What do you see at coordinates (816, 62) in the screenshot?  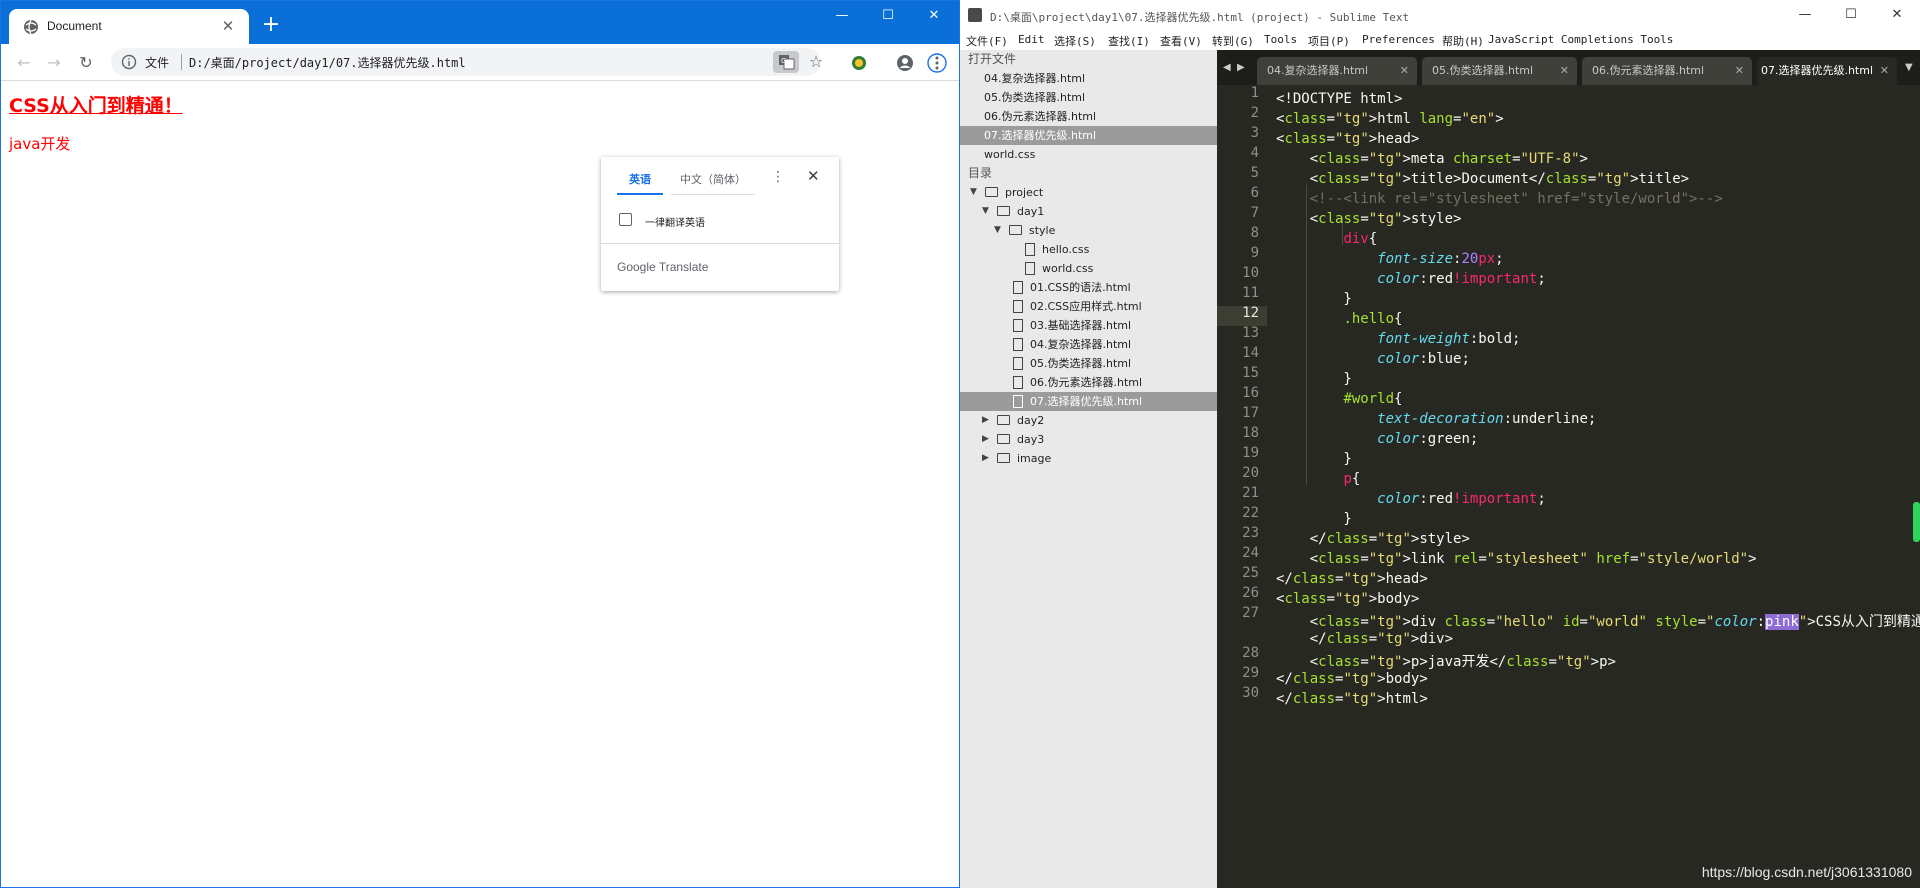 I see `bookmark-star-icon: ☆` at bounding box center [816, 62].